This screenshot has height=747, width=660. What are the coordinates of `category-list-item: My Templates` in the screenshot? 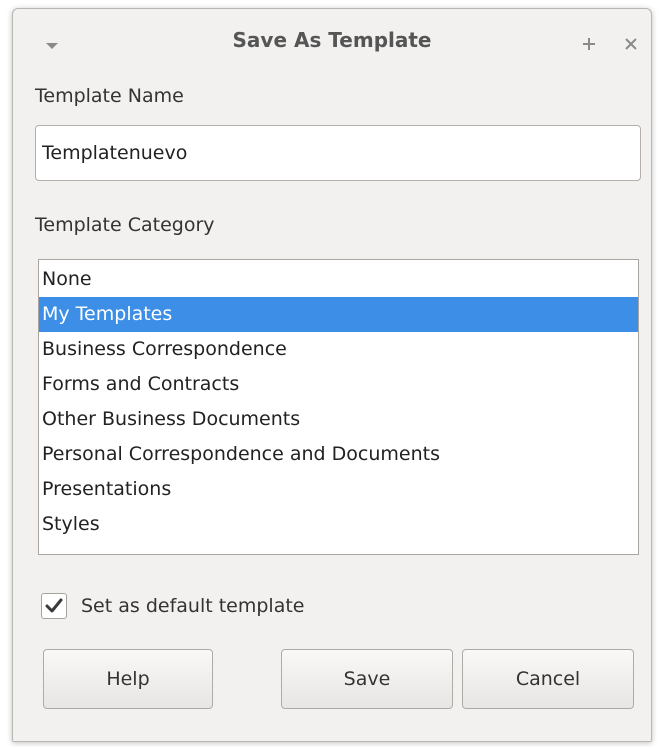 It's located at (338, 314).